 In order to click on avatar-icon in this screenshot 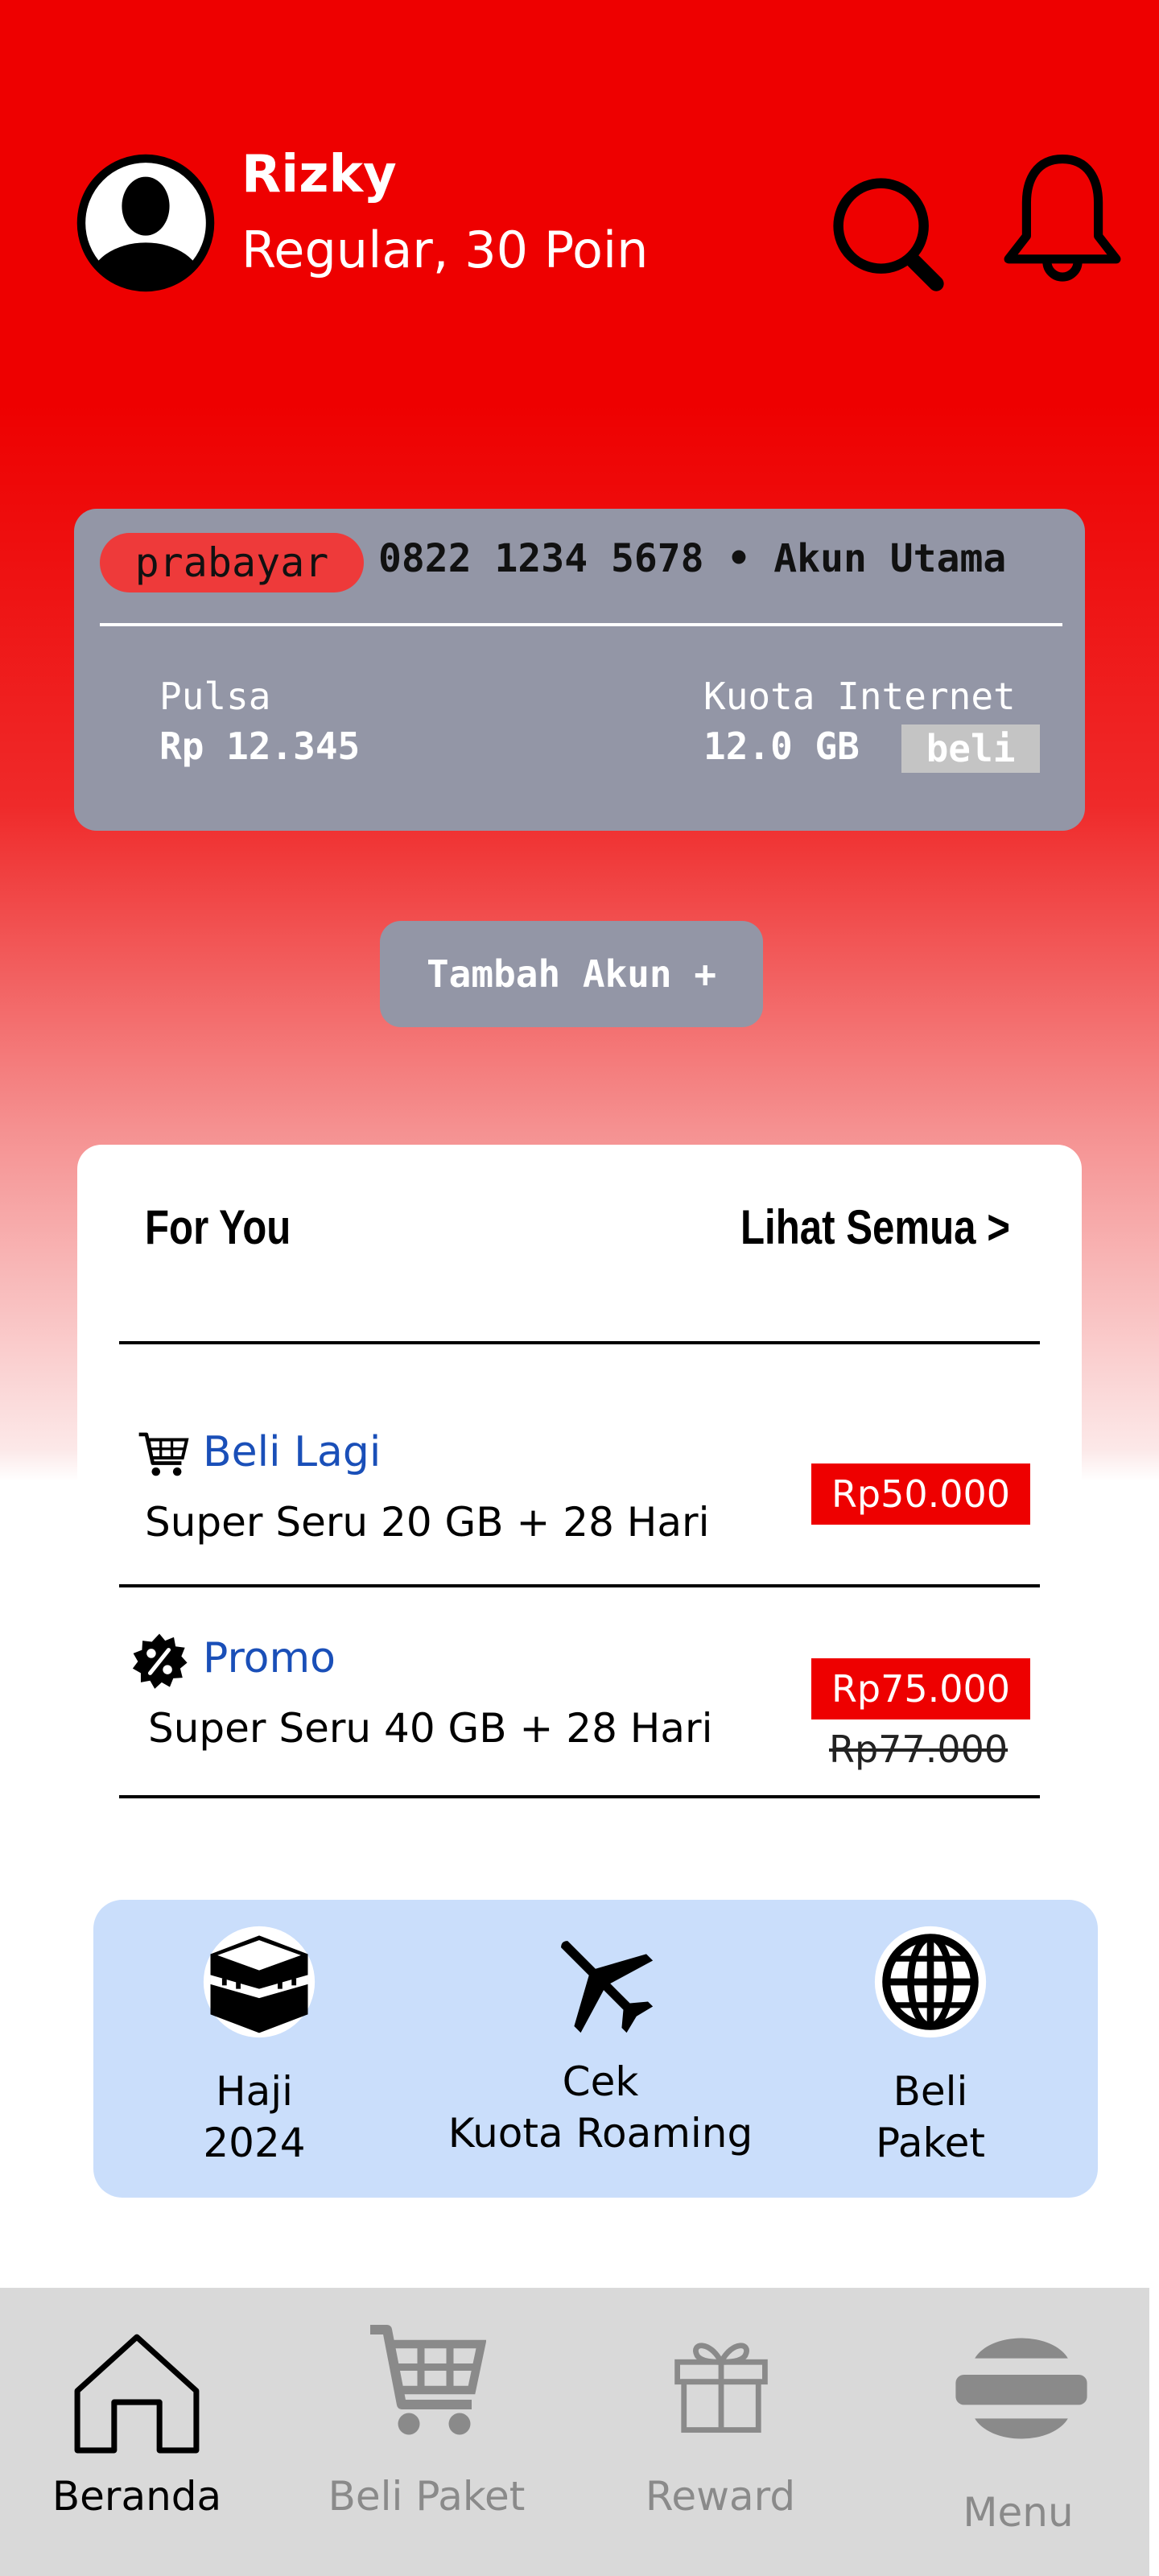, I will do `click(146, 223)`.